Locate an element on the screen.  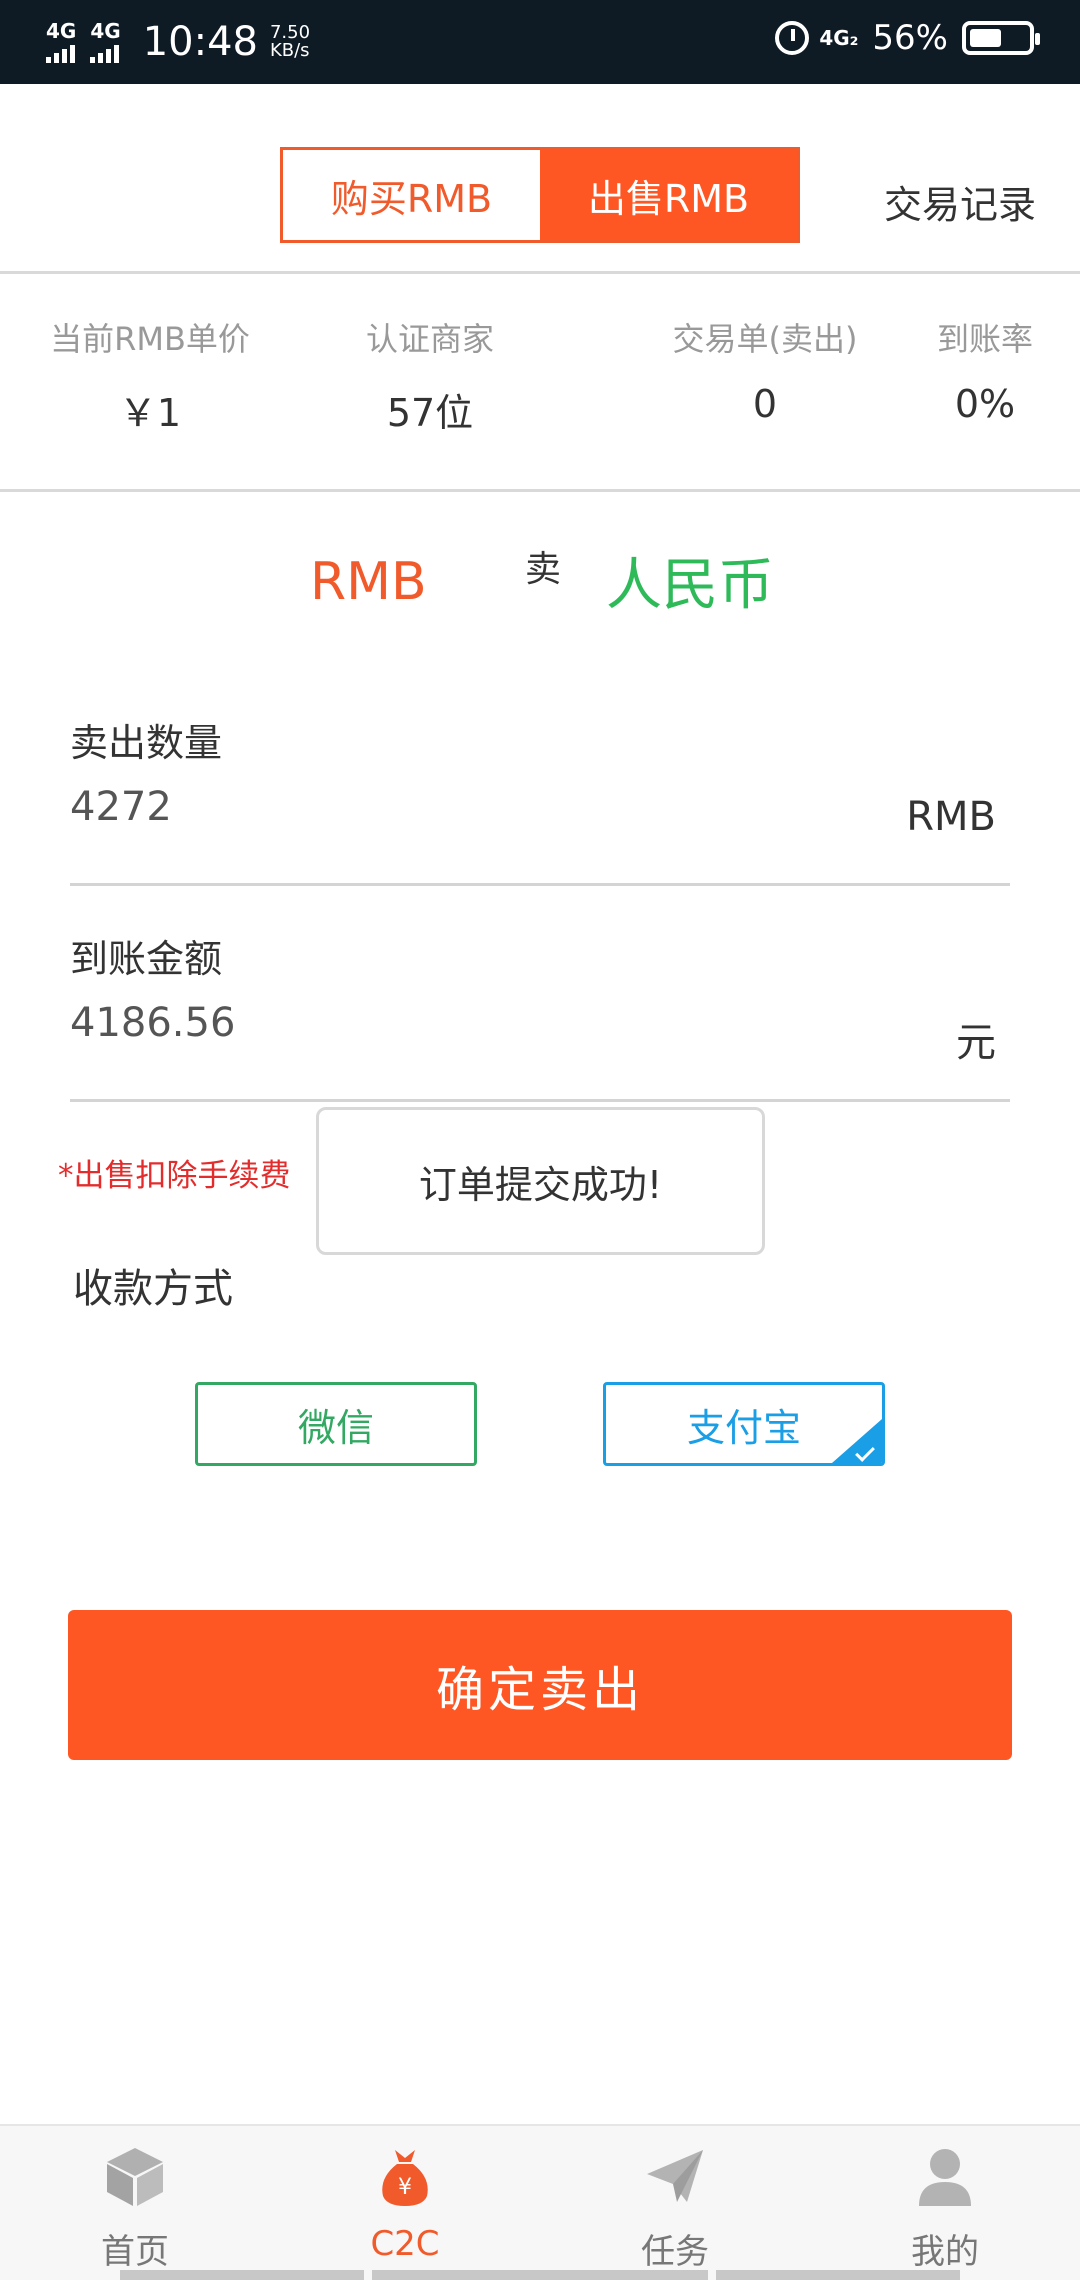
header: 购买RMB 出售RMB 交易记录 is located at coordinates (540, 179).